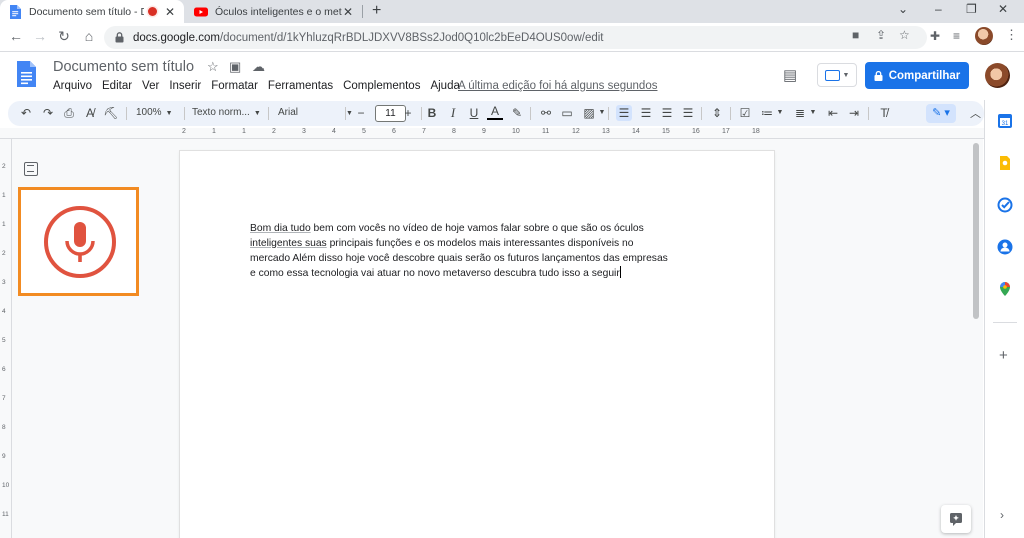 This screenshot has width=1024, height=538. What do you see at coordinates (881, 35) in the screenshot?
I see `share-page-icon: ⇪` at bounding box center [881, 35].